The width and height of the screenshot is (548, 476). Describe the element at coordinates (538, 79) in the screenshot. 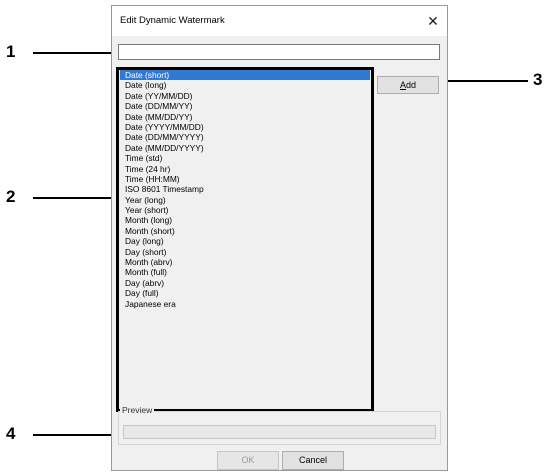

I see `callout-3: 3` at that location.